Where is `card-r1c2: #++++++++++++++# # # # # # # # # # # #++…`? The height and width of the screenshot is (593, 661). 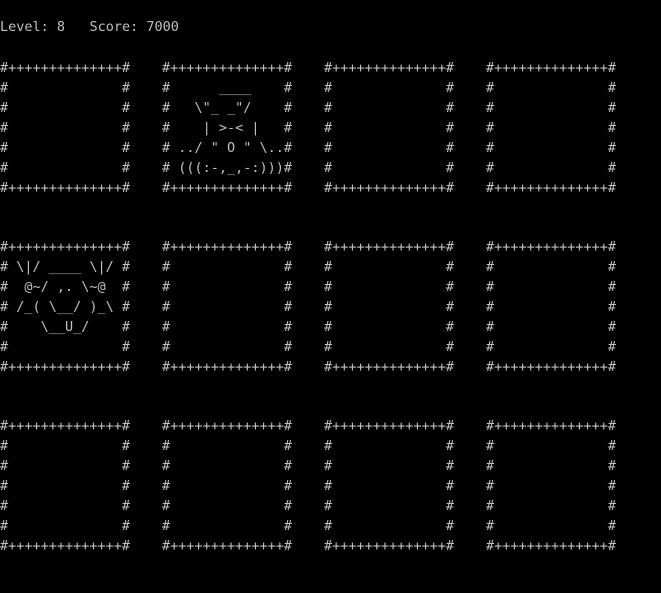
card-r1c2: #++++++++++++++# # # # # # # # # # # #++… is located at coordinates (237, 128).